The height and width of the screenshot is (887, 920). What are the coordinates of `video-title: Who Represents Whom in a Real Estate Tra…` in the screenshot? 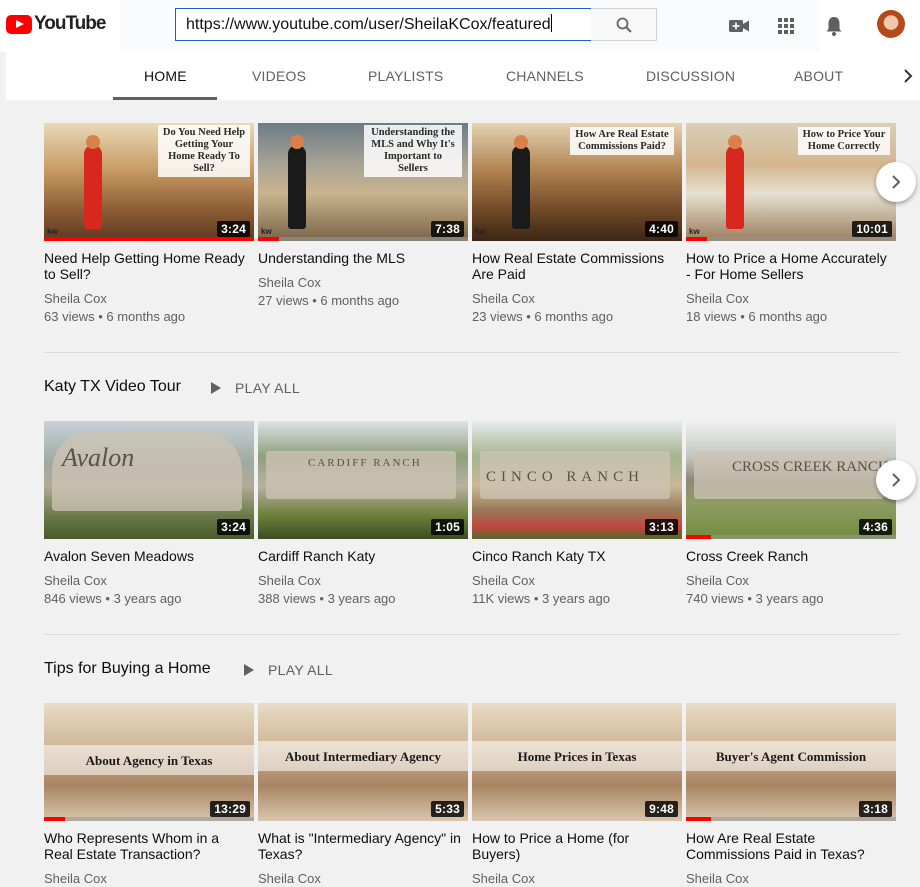 It's located at (146, 846).